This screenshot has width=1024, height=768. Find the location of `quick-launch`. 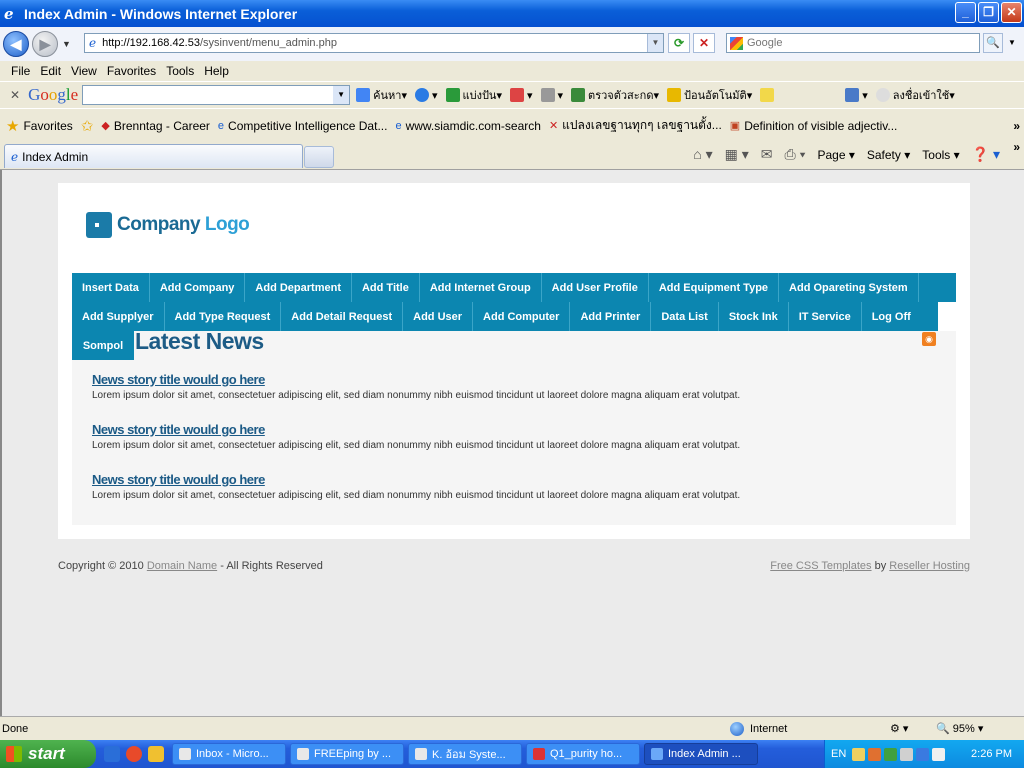

quick-launch is located at coordinates (134, 754).